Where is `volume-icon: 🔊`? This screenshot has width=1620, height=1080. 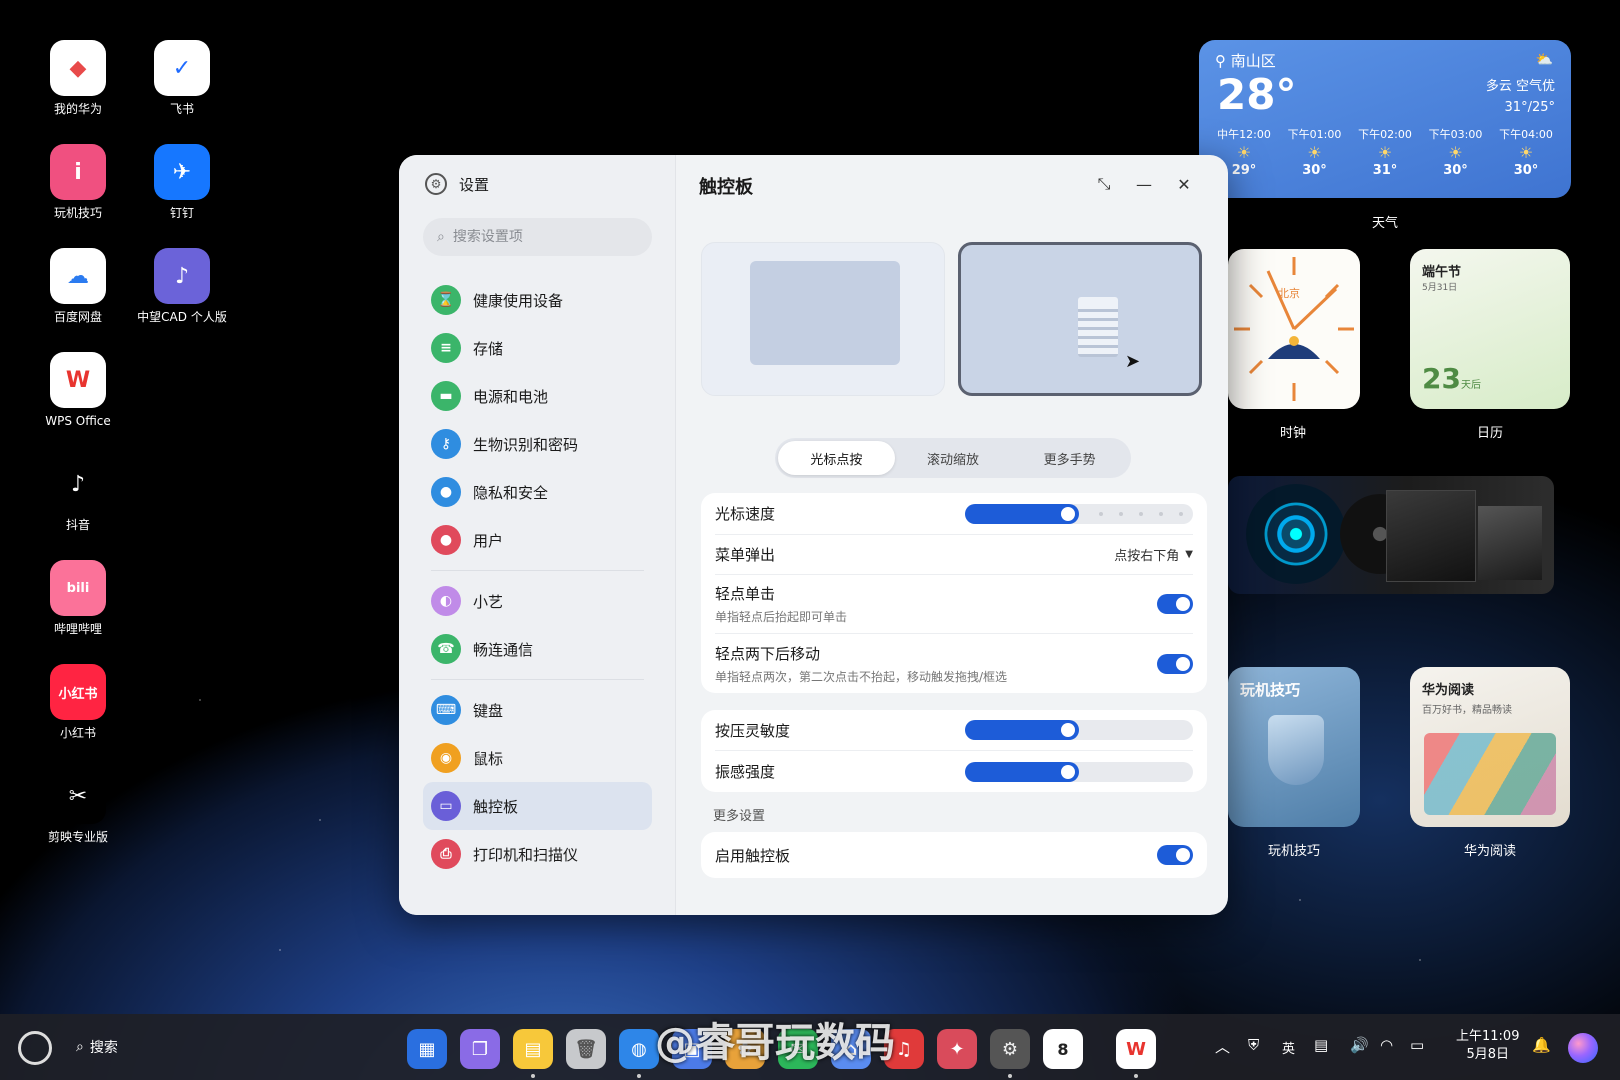 volume-icon: 🔊 is located at coordinates (1359, 1045).